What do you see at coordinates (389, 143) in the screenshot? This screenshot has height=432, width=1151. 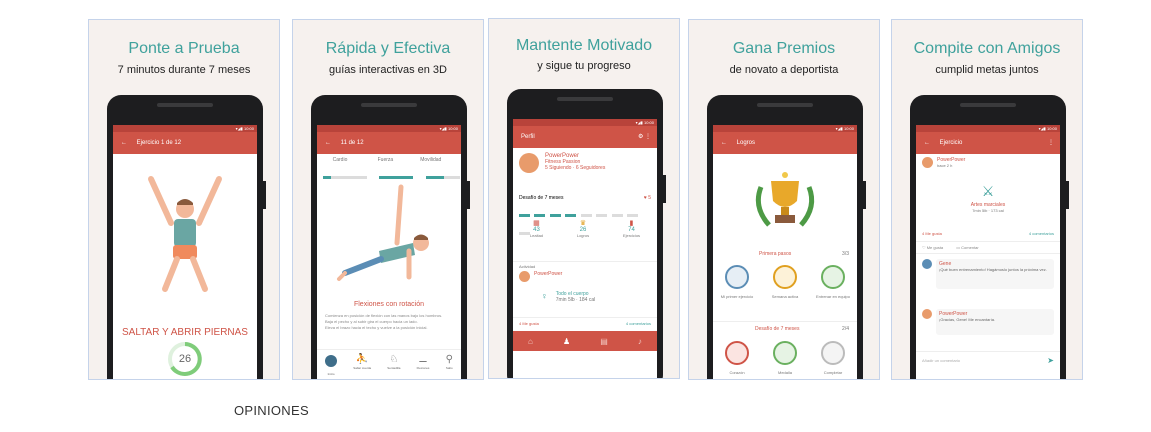 I see `app-bar: ← 11 de 12` at bounding box center [389, 143].